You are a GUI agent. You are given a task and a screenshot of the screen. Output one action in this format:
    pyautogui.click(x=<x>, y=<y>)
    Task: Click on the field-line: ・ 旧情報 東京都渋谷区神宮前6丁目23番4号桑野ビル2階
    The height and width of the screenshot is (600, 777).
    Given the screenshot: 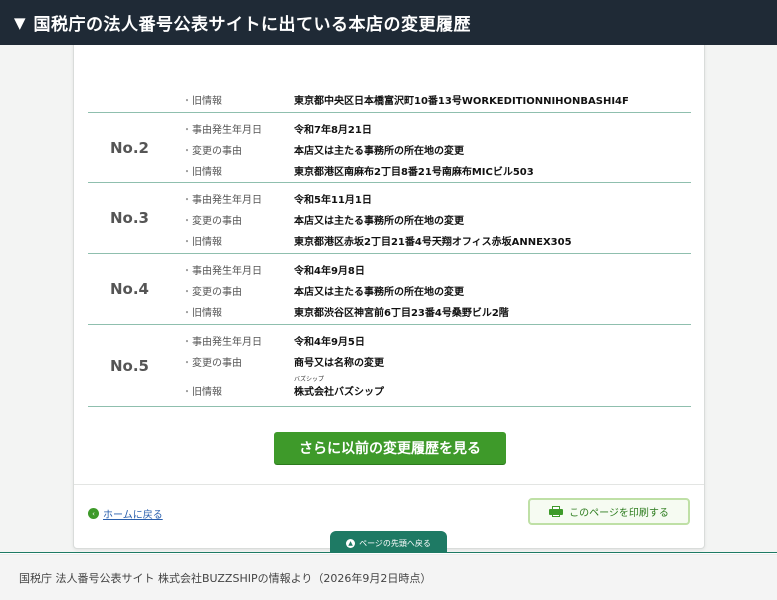 What is the action you would take?
    pyautogui.click(x=345, y=311)
    